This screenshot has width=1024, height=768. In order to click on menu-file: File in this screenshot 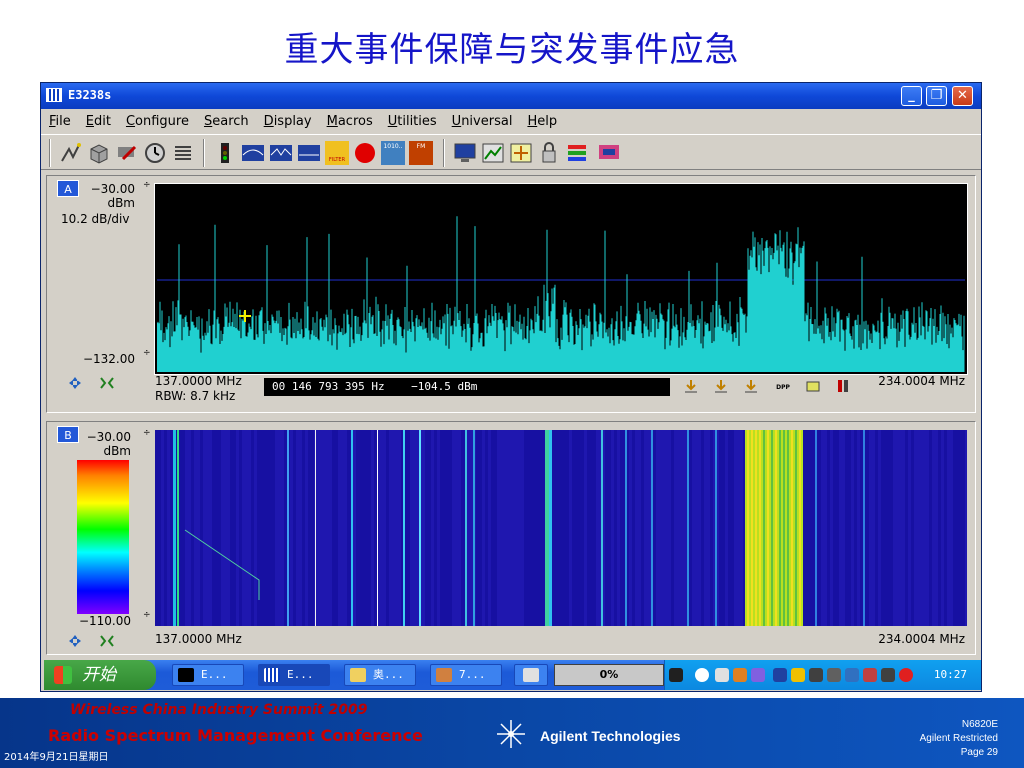, I will do `click(60, 121)`.